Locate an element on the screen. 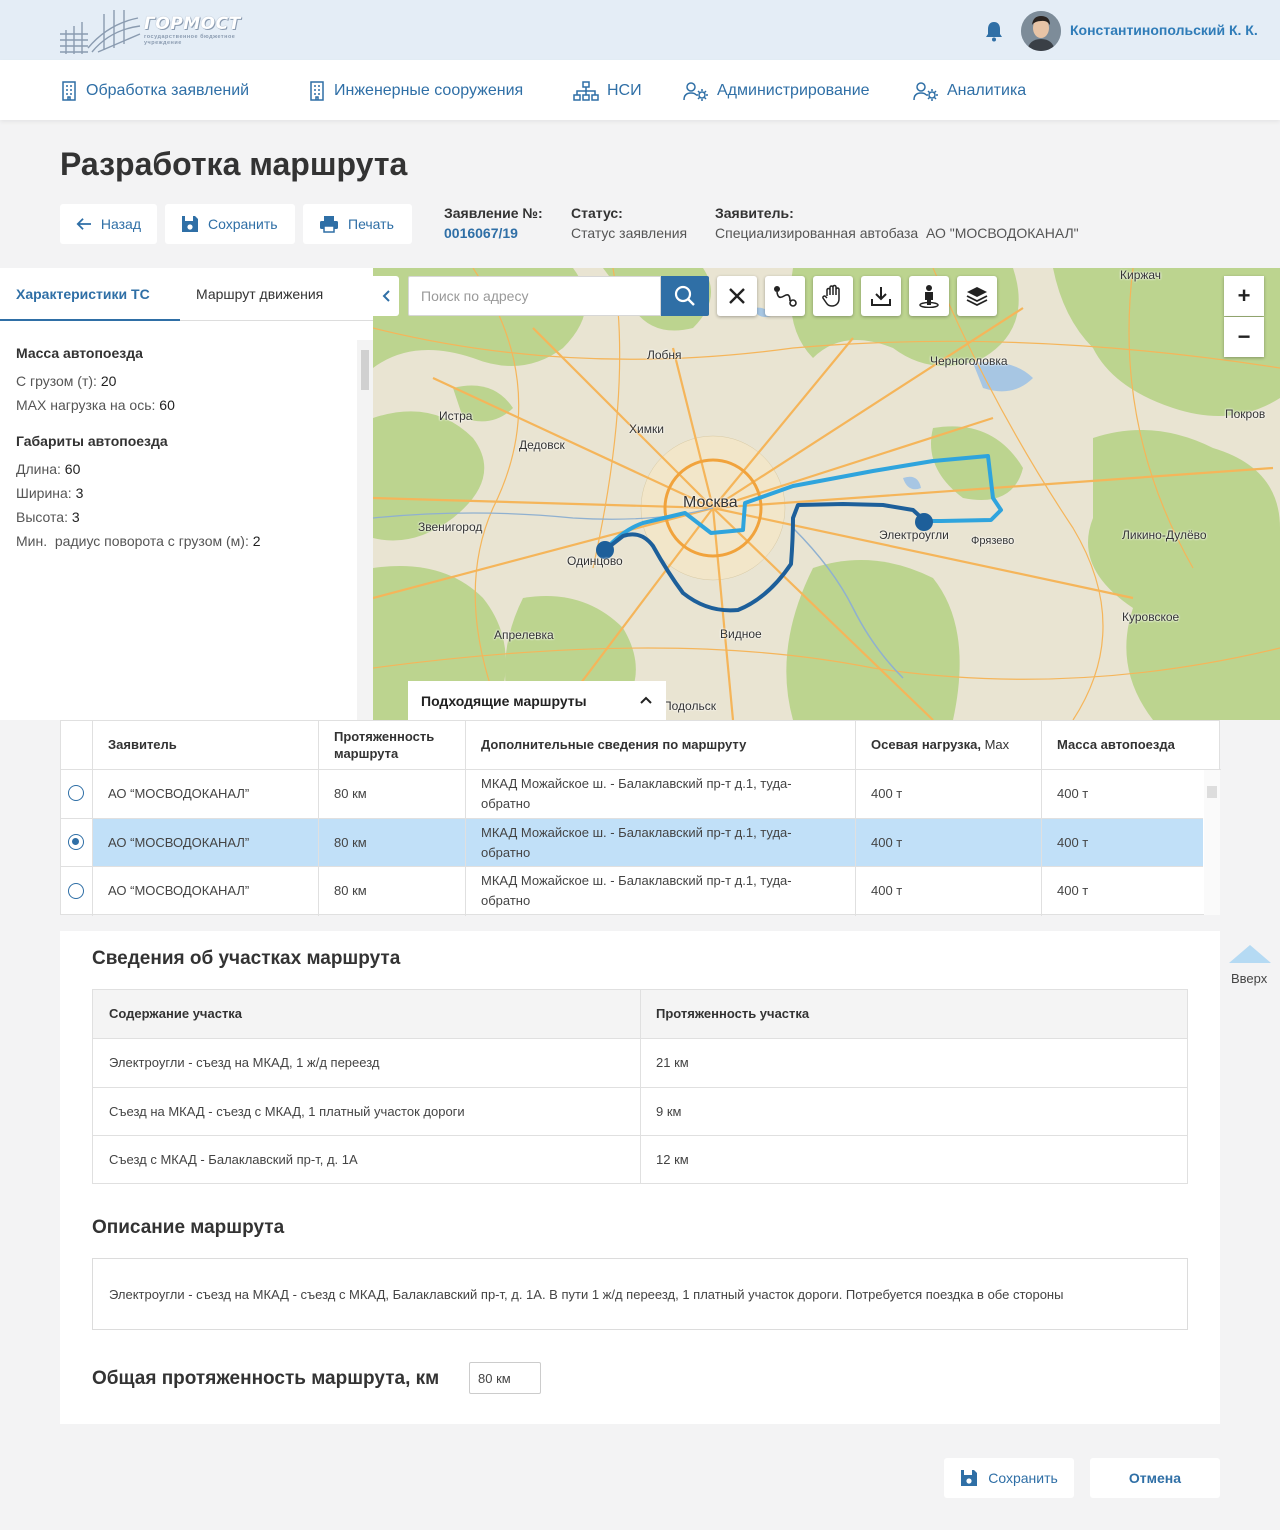 This screenshot has width=1280, height=1530. table-cell: 21 км is located at coordinates (672, 1062).